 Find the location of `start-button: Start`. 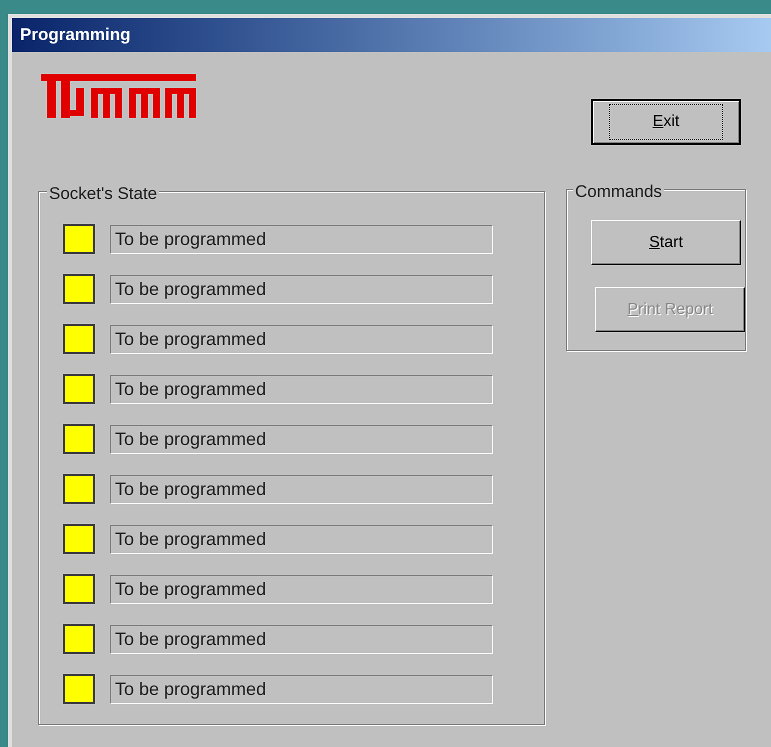

start-button: Start is located at coordinates (666, 242).